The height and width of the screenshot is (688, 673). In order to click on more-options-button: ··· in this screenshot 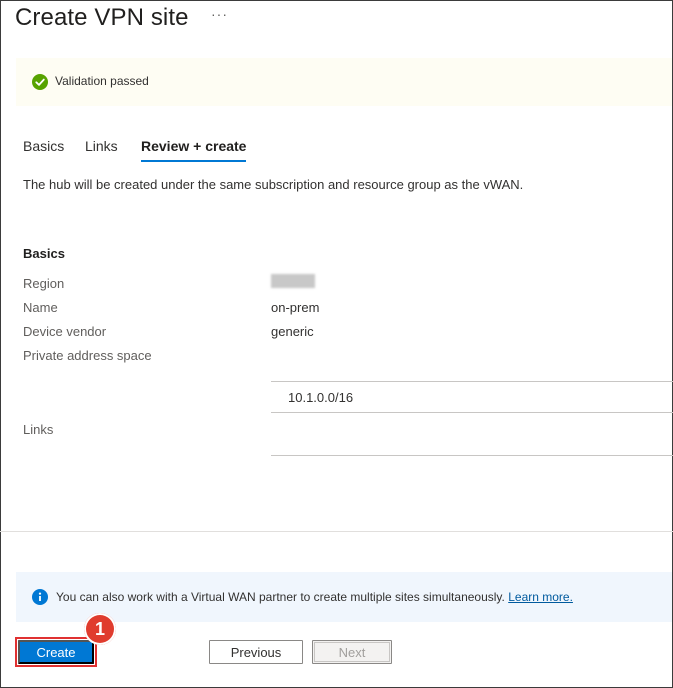, I will do `click(219, 14)`.